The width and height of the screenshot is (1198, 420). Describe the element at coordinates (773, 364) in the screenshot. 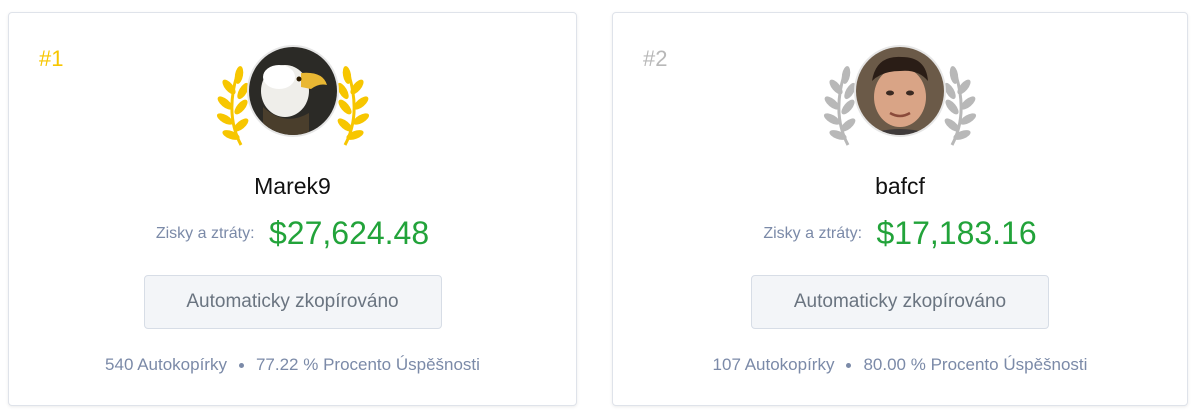

I see `copiers-count: 107 Autokopírky` at that location.